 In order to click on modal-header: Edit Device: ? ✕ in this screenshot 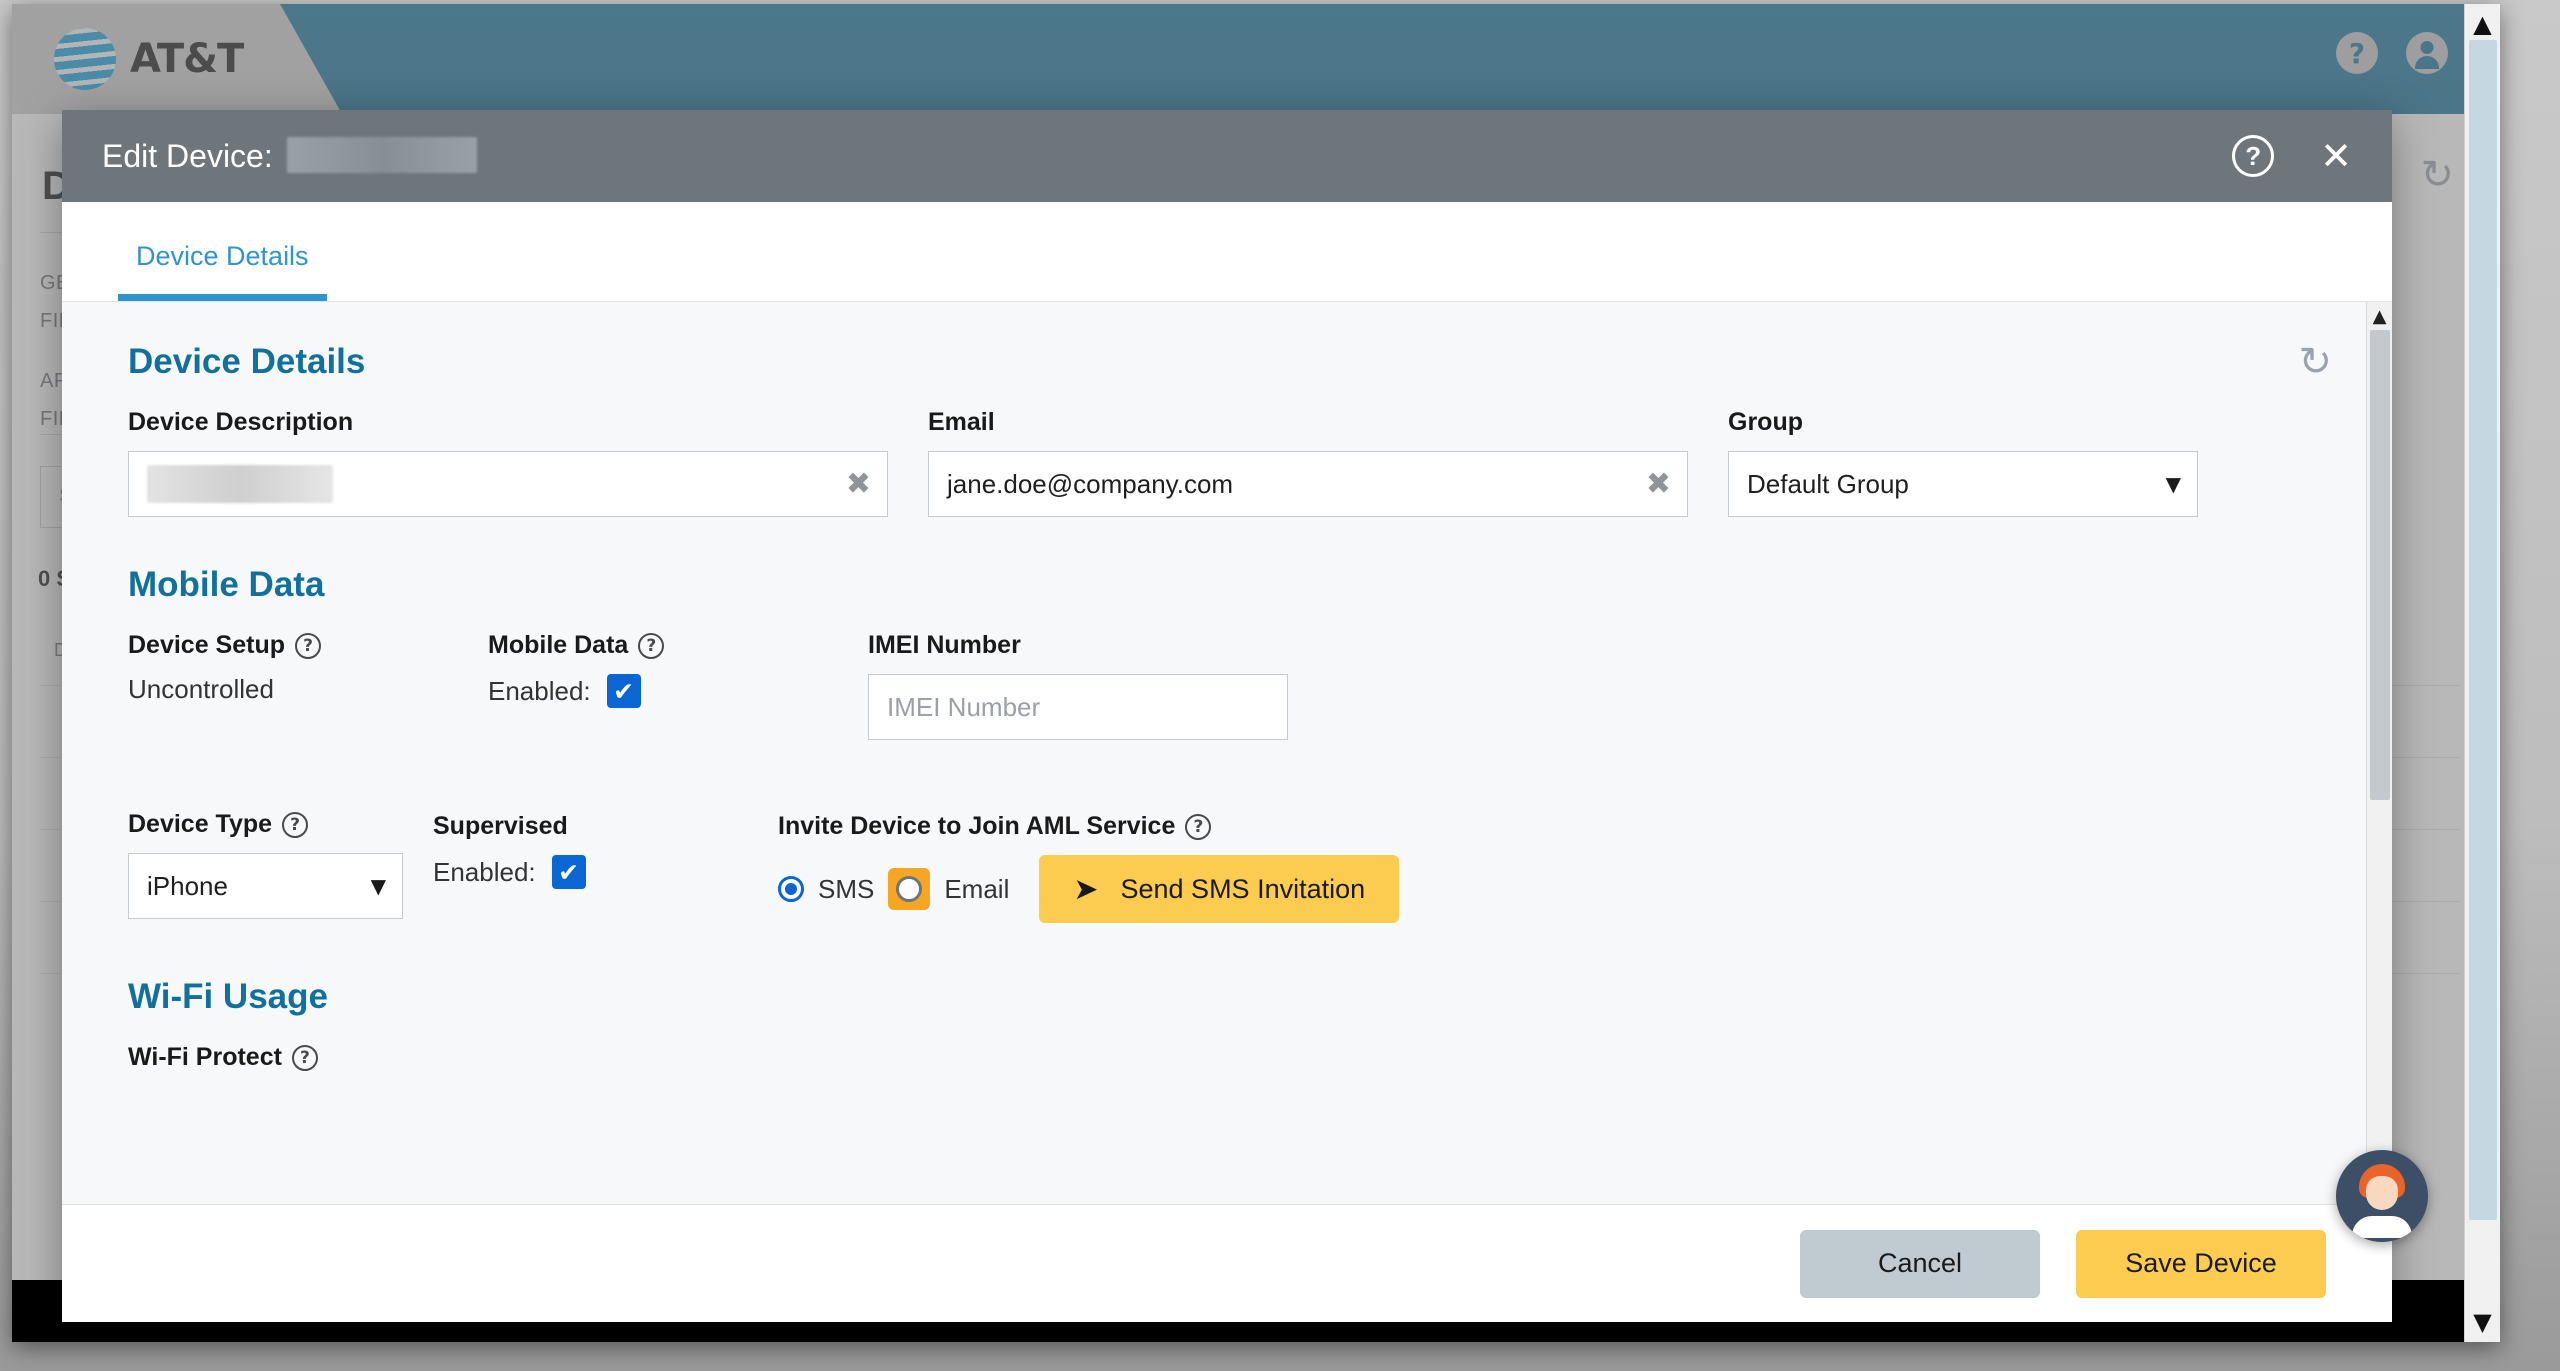, I will do `click(1227, 156)`.